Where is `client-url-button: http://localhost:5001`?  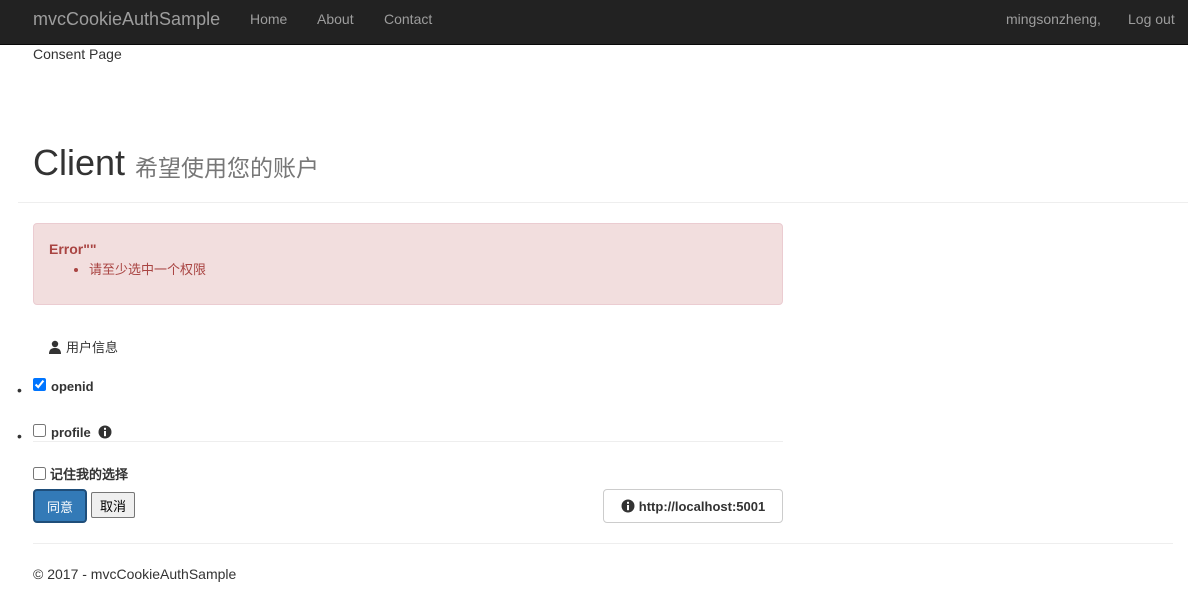
client-url-button: http://localhost:5001 is located at coordinates (693, 506).